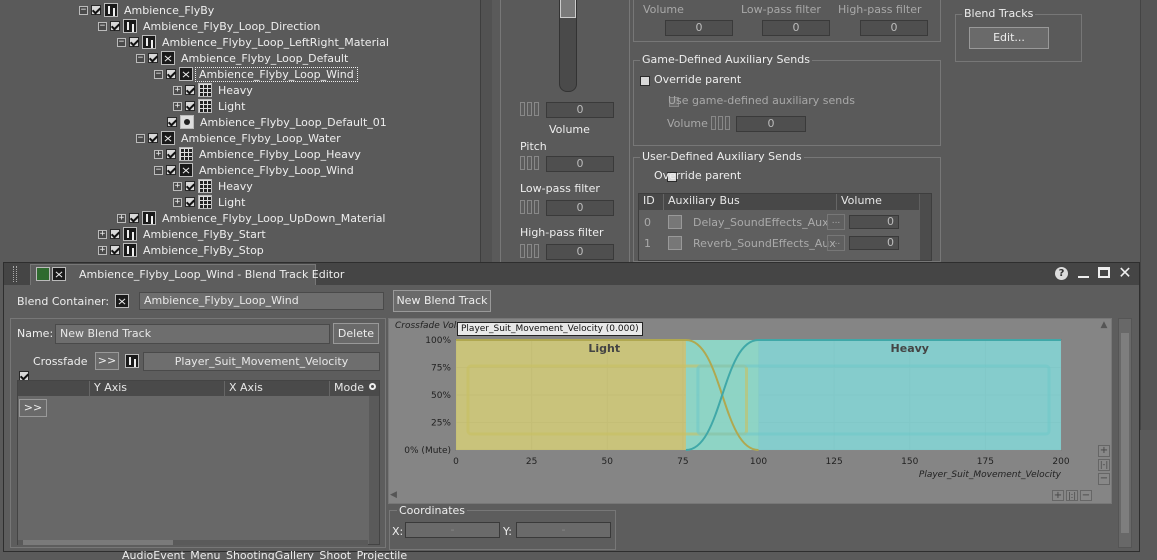 The image size is (1157, 560). What do you see at coordinates (232, 106) in the screenshot?
I see `tree-item-label: Light` at bounding box center [232, 106].